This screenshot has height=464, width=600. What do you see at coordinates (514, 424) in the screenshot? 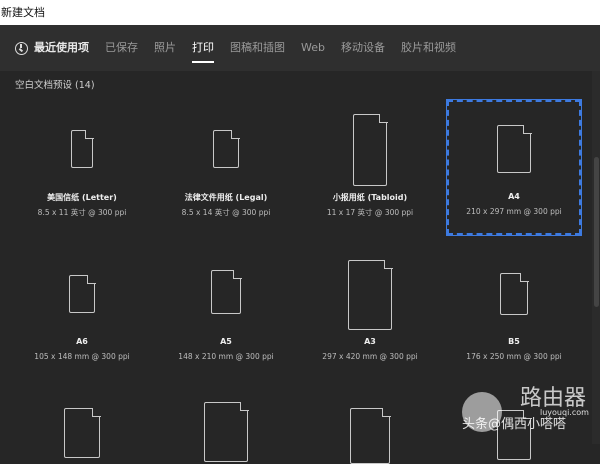
I see `watermark-author: 头条@偶西小嗒嗒` at bounding box center [514, 424].